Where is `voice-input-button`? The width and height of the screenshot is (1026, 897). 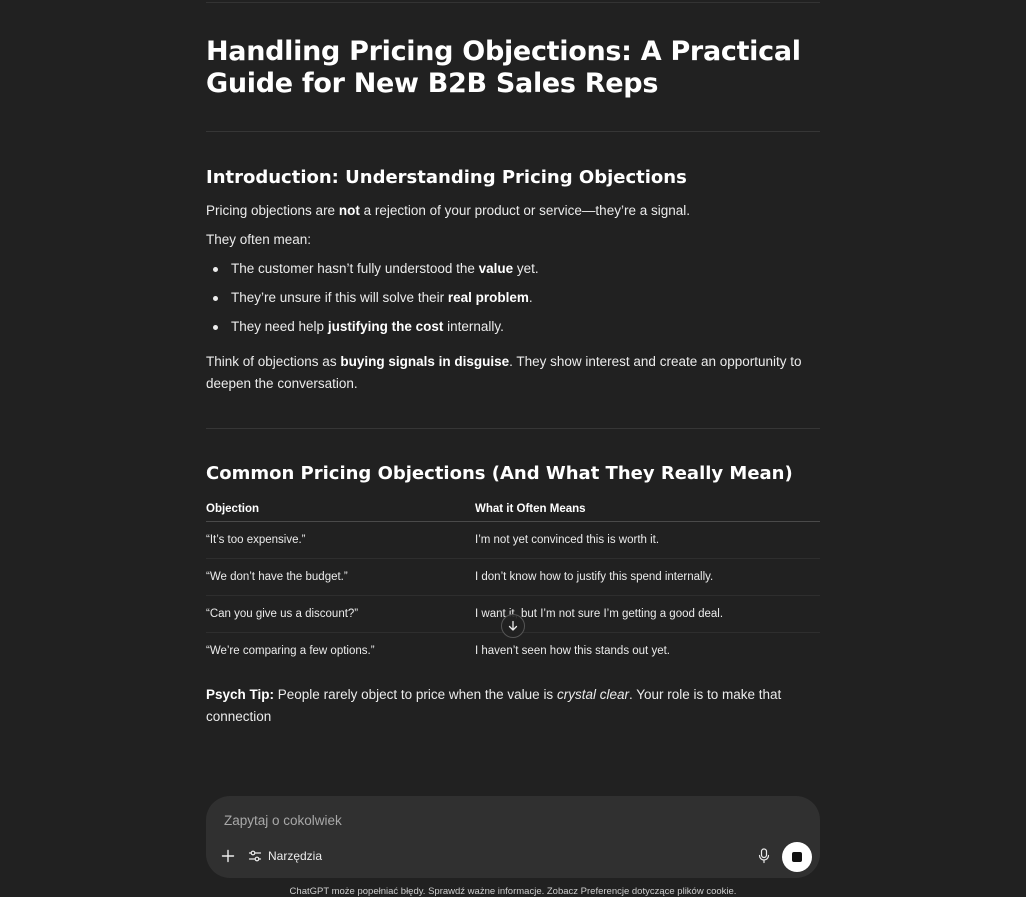 voice-input-button is located at coordinates (764, 856).